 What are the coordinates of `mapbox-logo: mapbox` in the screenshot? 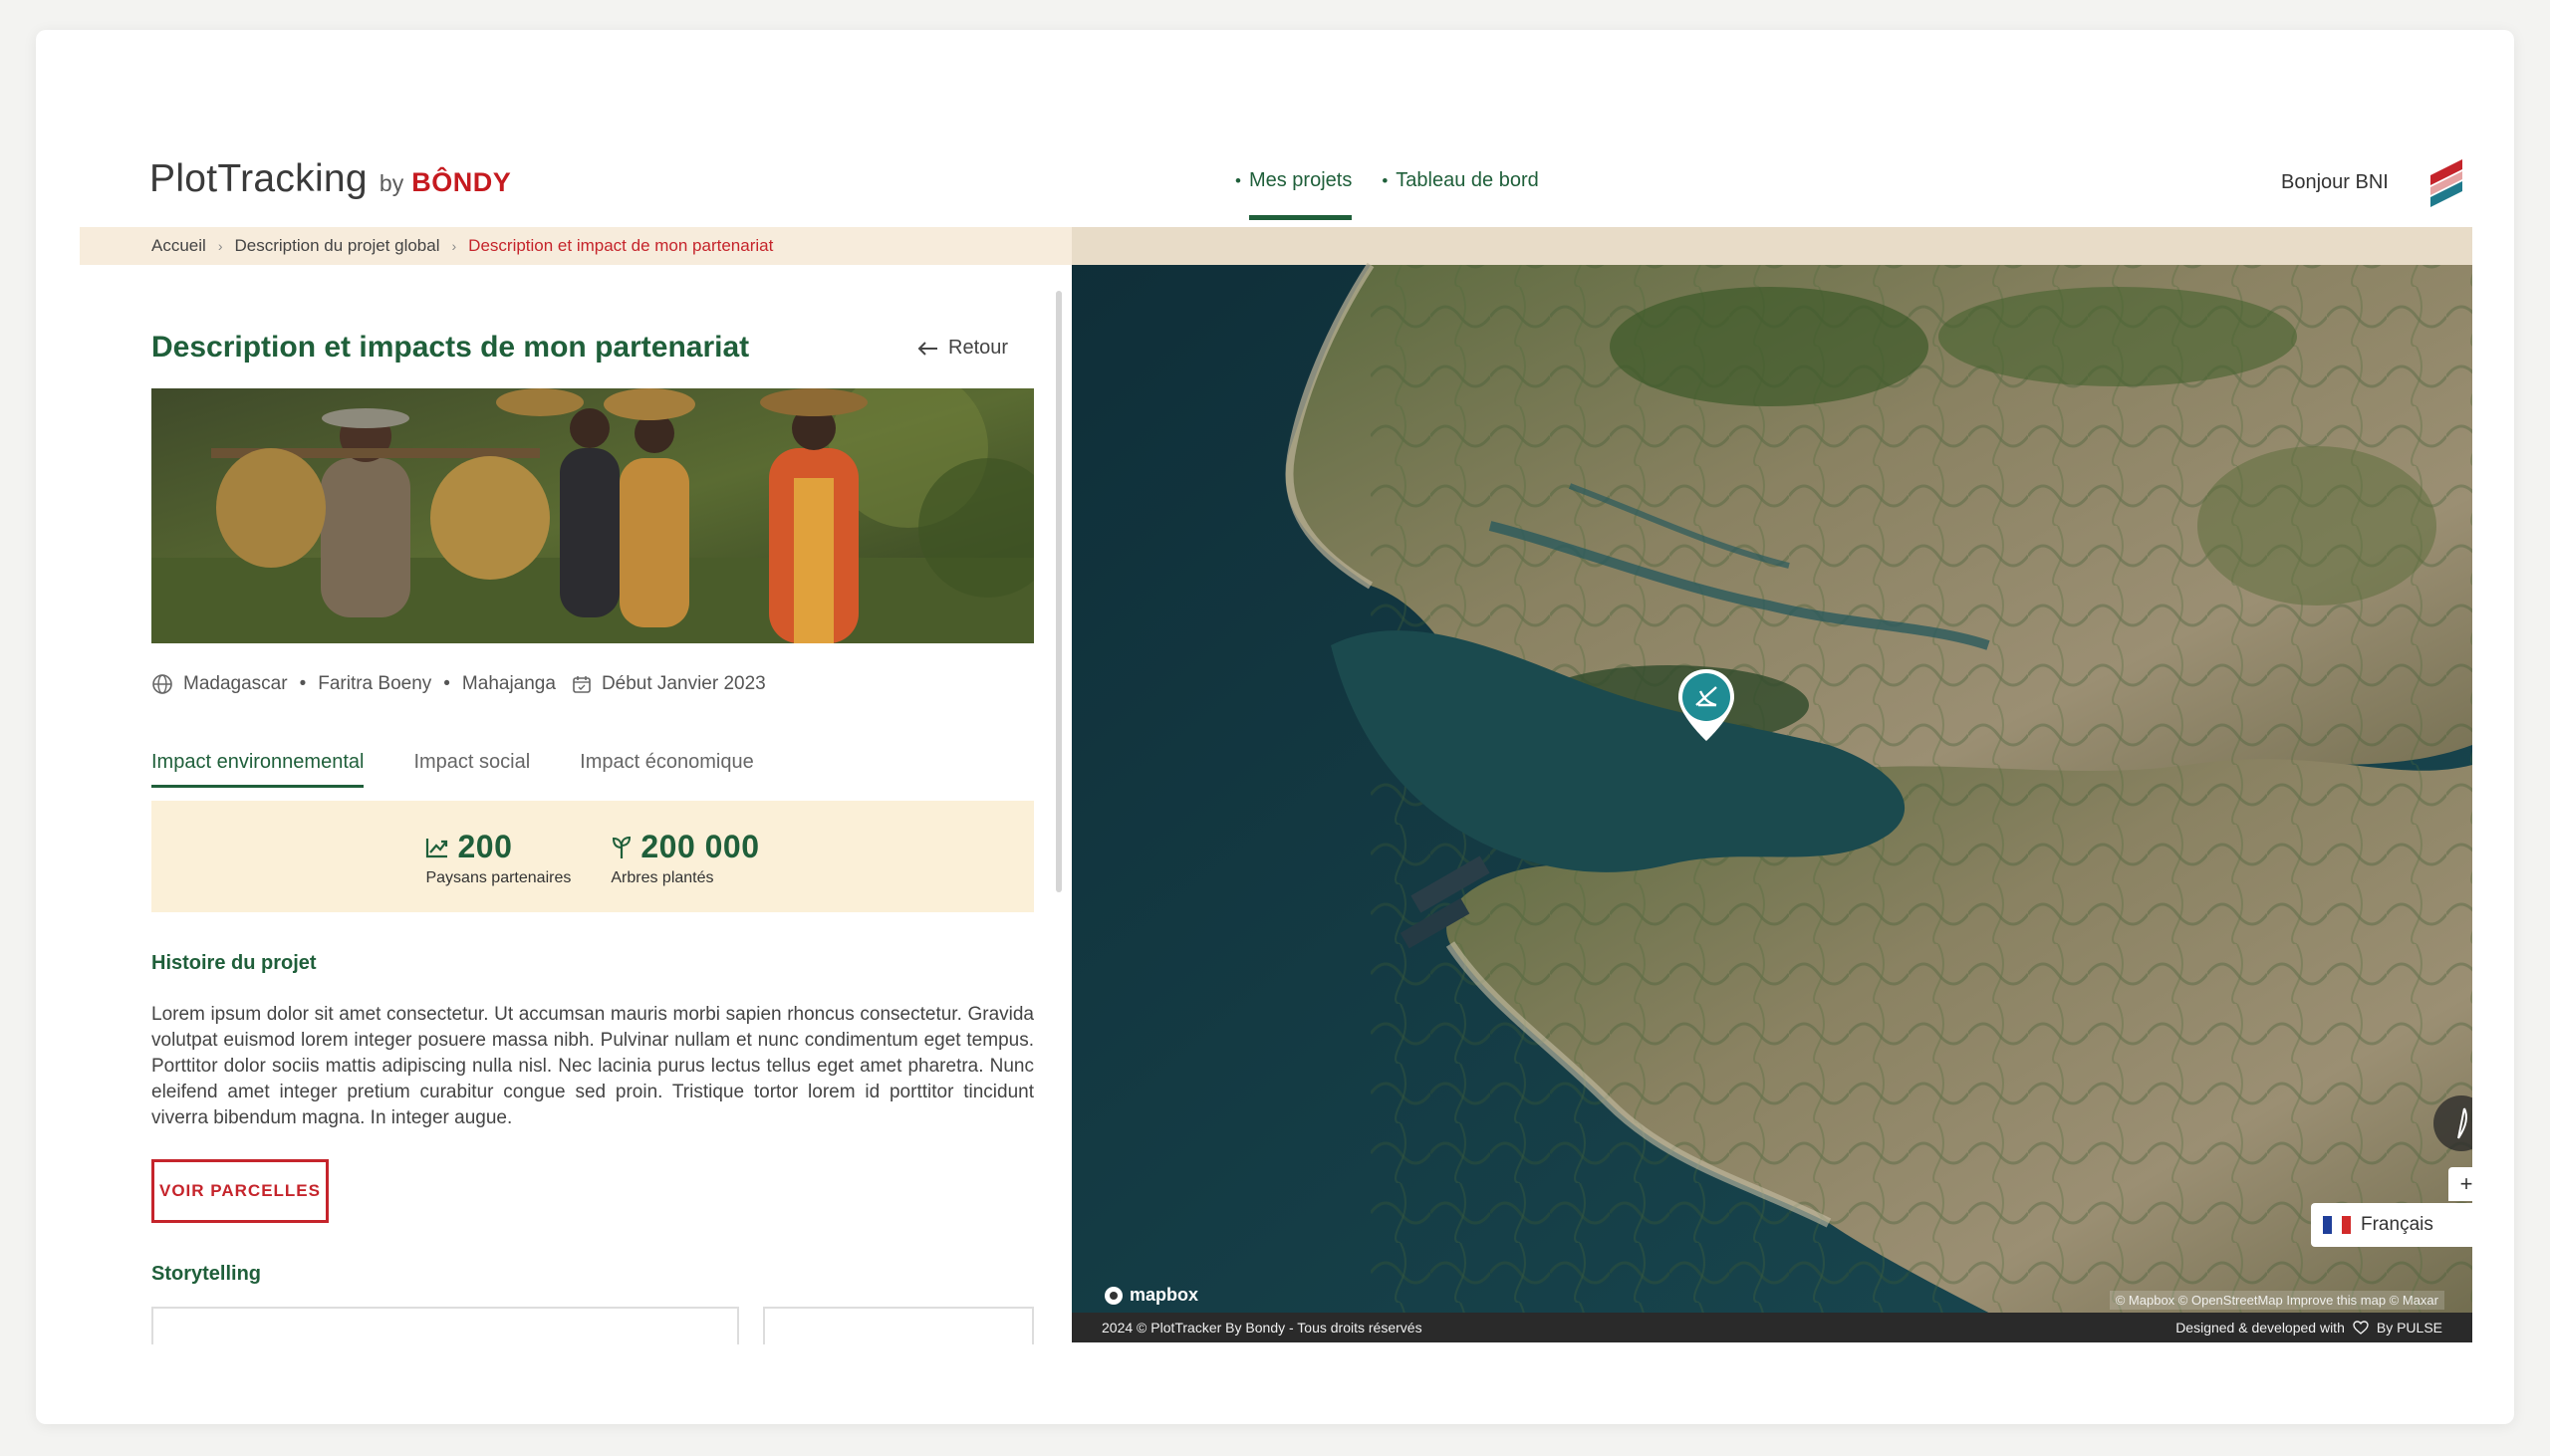 It's located at (1151, 1295).